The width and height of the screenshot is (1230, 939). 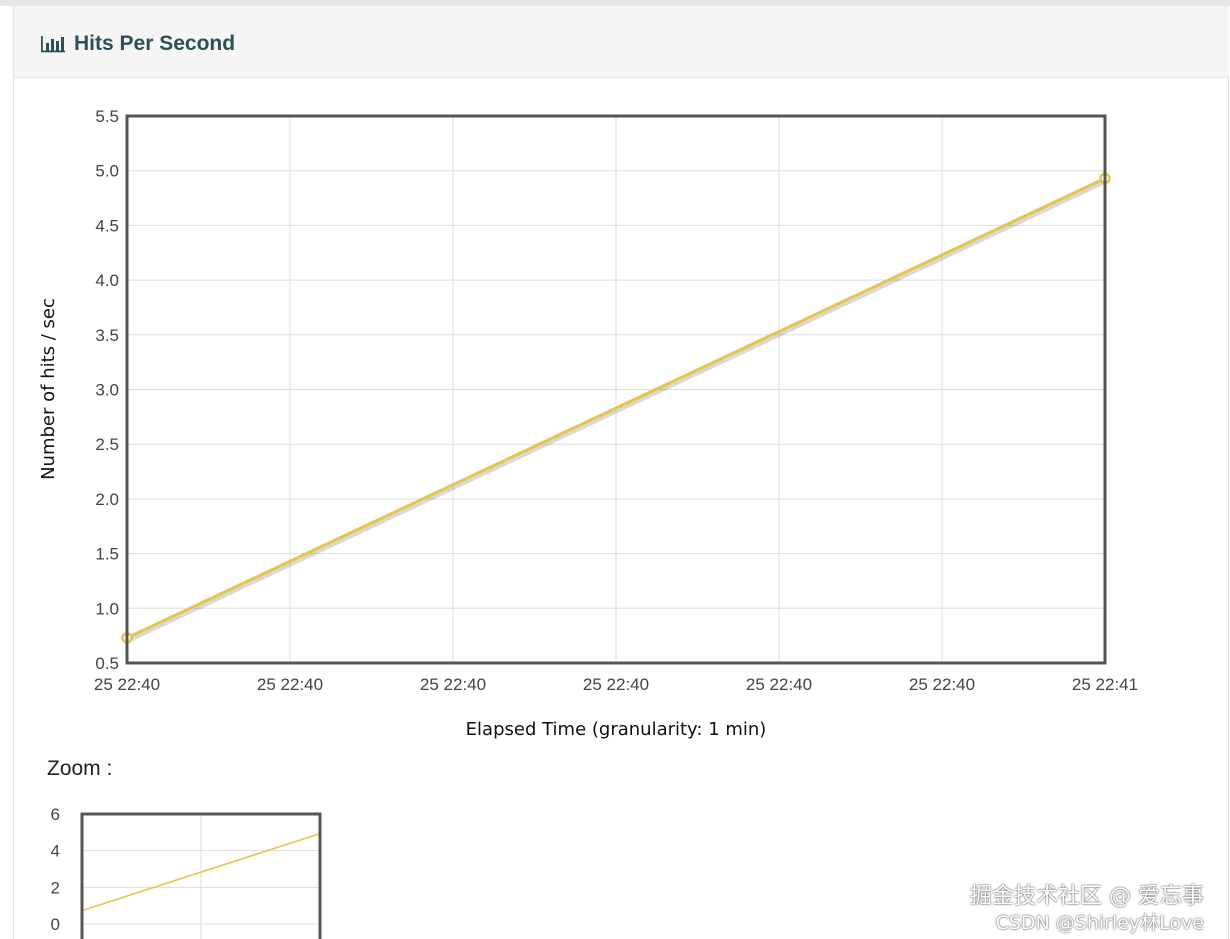 What do you see at coordinates (107, 280) in the screenshot?
I see `y-tick-label: 4.0` at bounding box center [107, 280].